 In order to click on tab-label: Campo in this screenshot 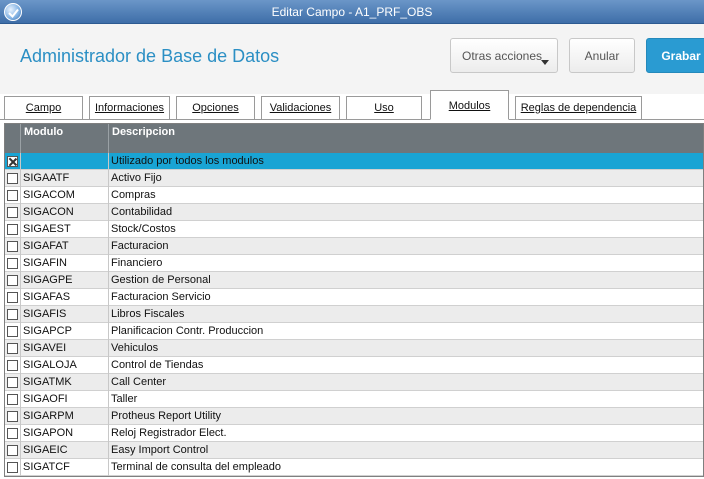, I will do `click(43, 108)`.